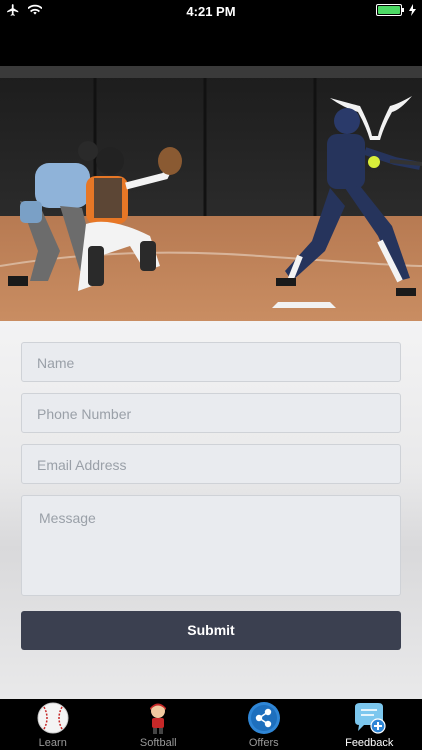 The width and height of the screenshot is (422, 750). I want to click on tab-learn-label: Learn, so click(52, 743).